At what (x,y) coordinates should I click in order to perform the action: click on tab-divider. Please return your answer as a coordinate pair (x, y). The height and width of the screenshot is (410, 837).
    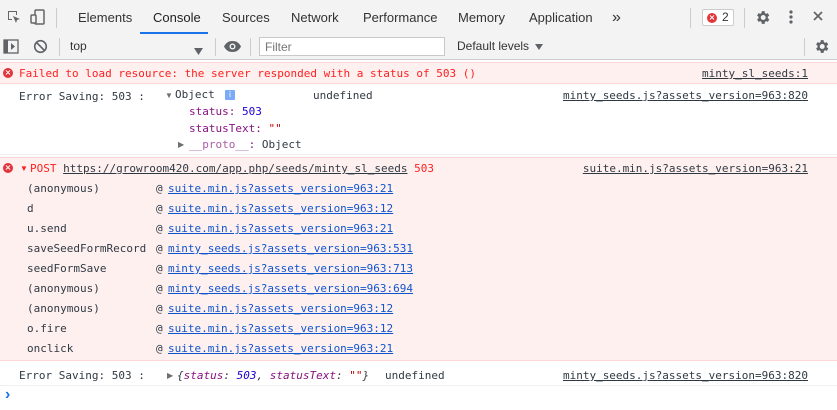
    Looking at the image, I should click on (56, 18).